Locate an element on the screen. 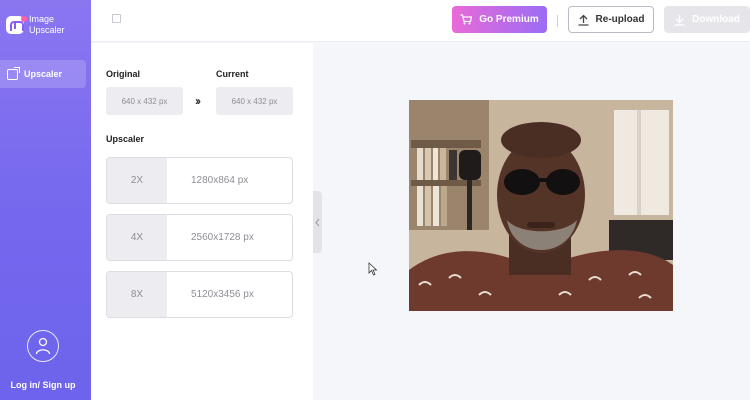  app-logo: Image Upscaler is located at coordinates (35, 25).